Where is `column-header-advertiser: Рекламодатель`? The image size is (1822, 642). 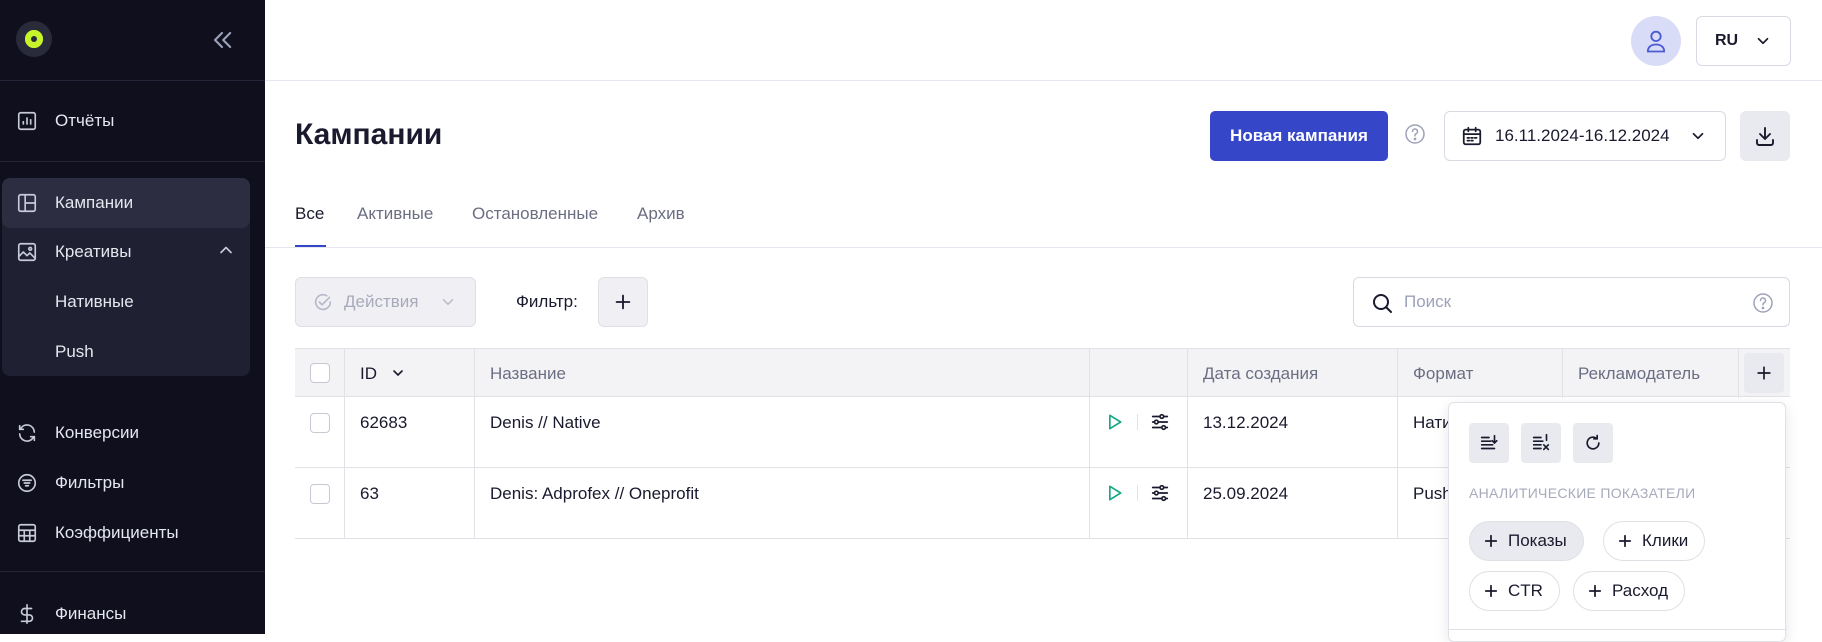 column-header-advertiser: Рекламодатель is located at coordinates (1639, 374).